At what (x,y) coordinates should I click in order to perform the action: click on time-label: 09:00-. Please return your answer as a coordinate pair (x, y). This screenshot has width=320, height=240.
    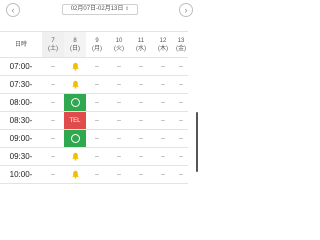
    Looking at the image, I should click on (21, 138).